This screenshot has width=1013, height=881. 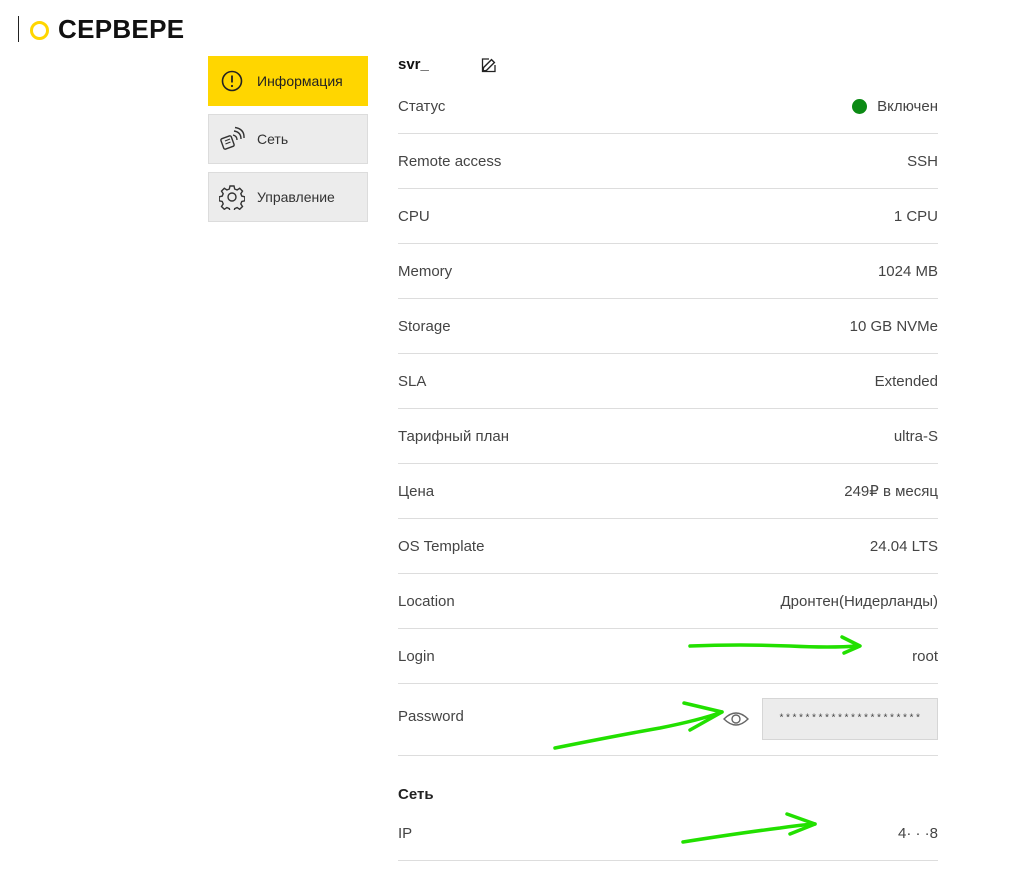 What do you see at coordinates (489, 65) in the screenshot?
I see `edit-icon` at bounding box center [489, 65].